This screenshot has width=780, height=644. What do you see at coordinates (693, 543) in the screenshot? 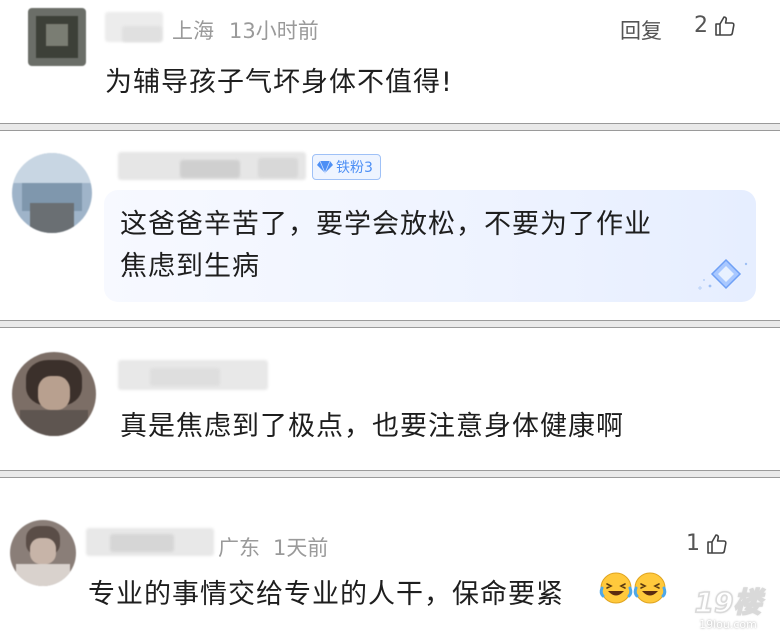
I see `like-count: 1` at bounding box center [693, 543].